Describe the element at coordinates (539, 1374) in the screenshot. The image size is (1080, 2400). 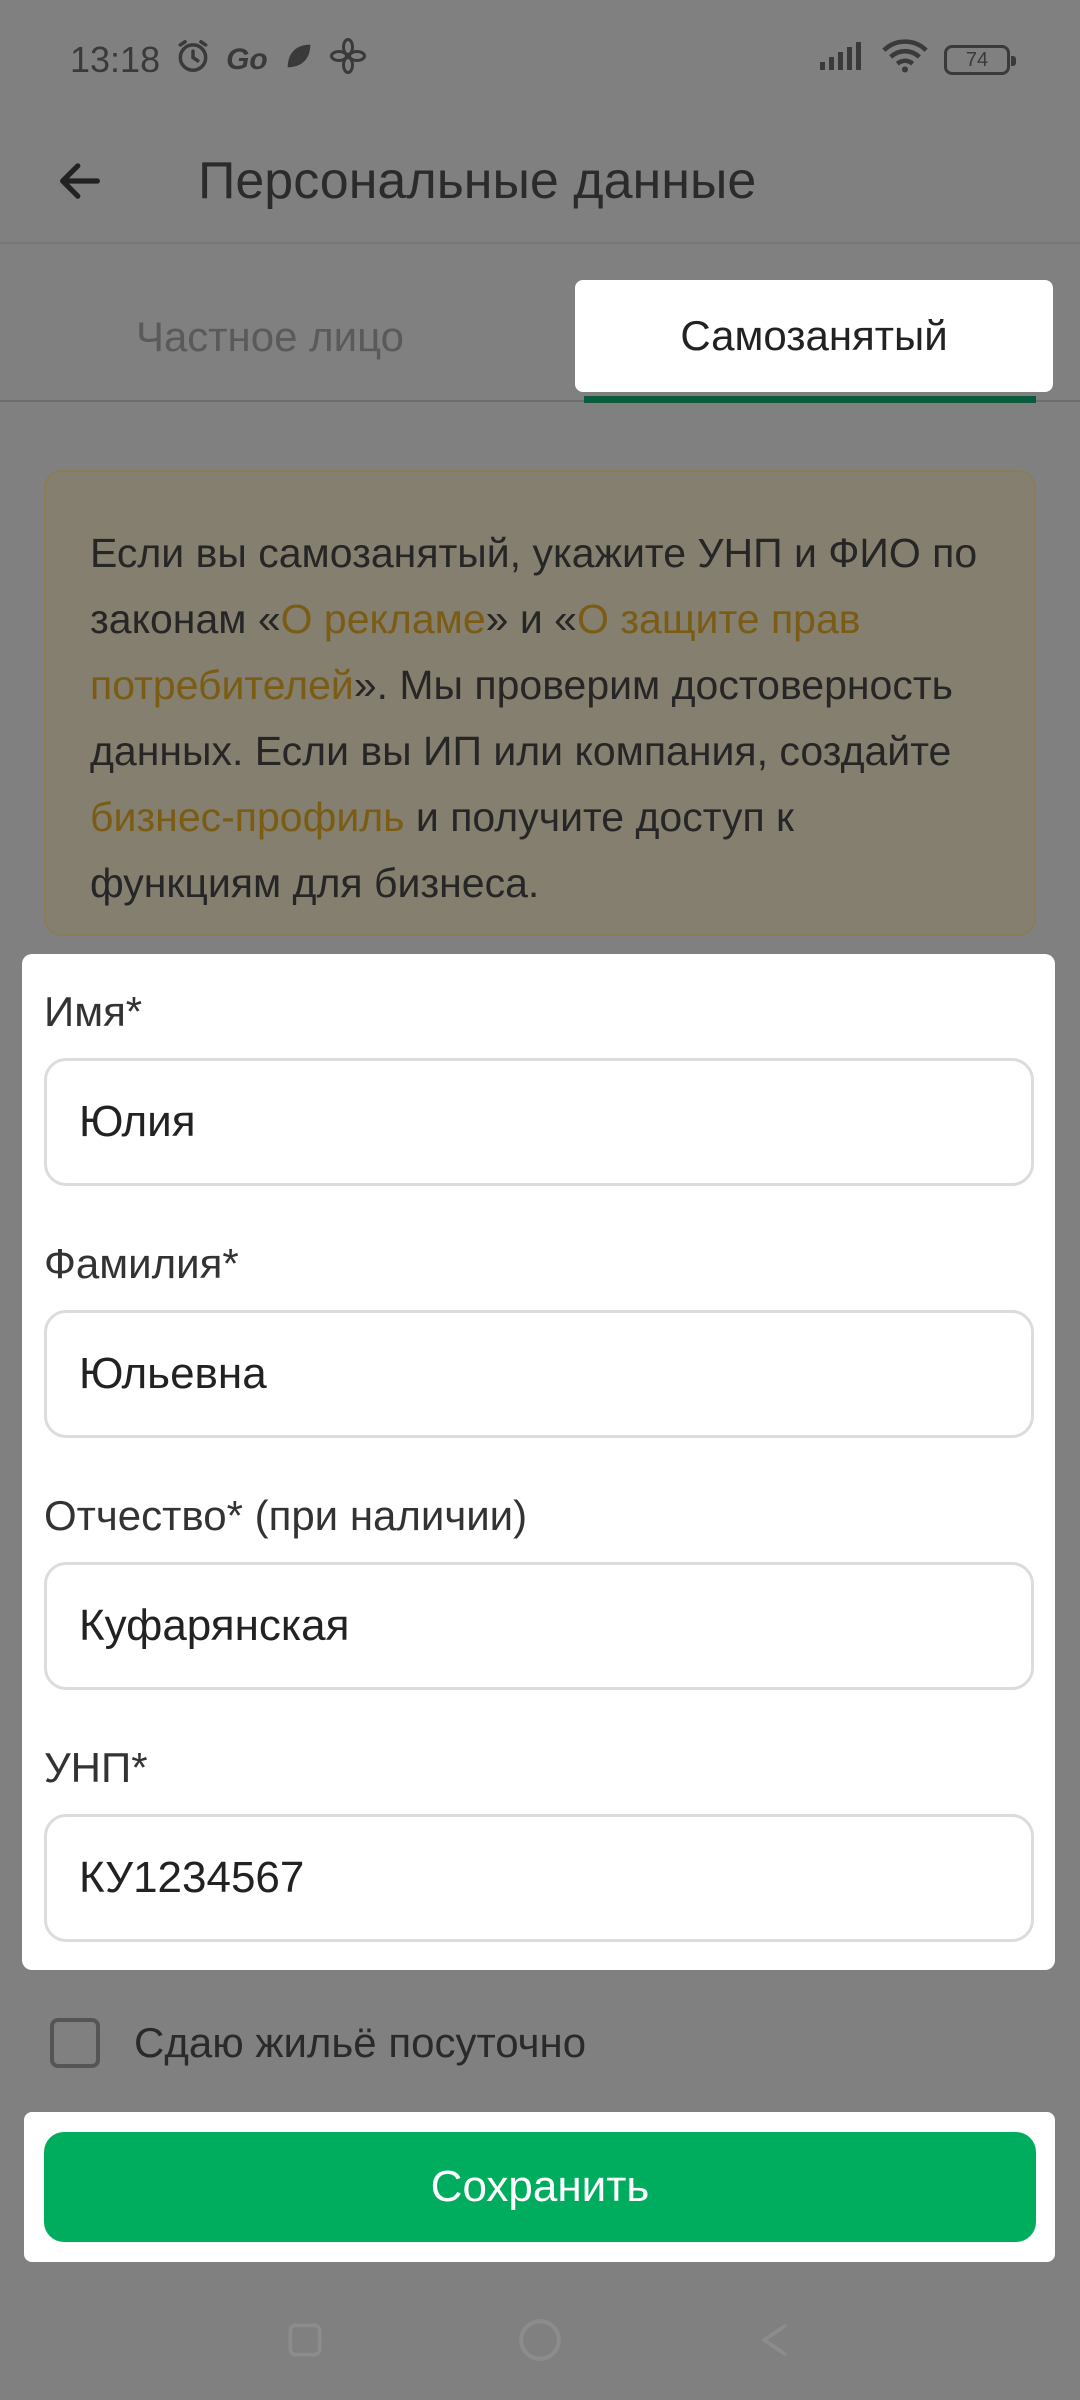
I see `last-name-input` at that location.